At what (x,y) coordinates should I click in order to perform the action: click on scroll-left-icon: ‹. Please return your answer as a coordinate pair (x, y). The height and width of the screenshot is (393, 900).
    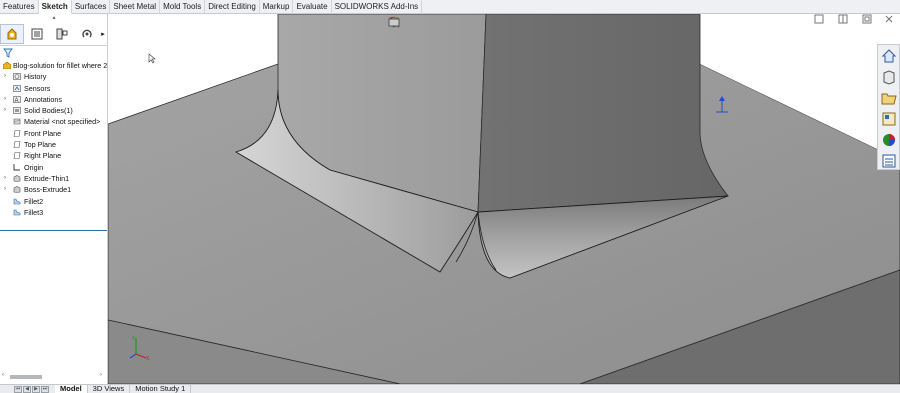
    Looking at the image, I should click on (3, 375).